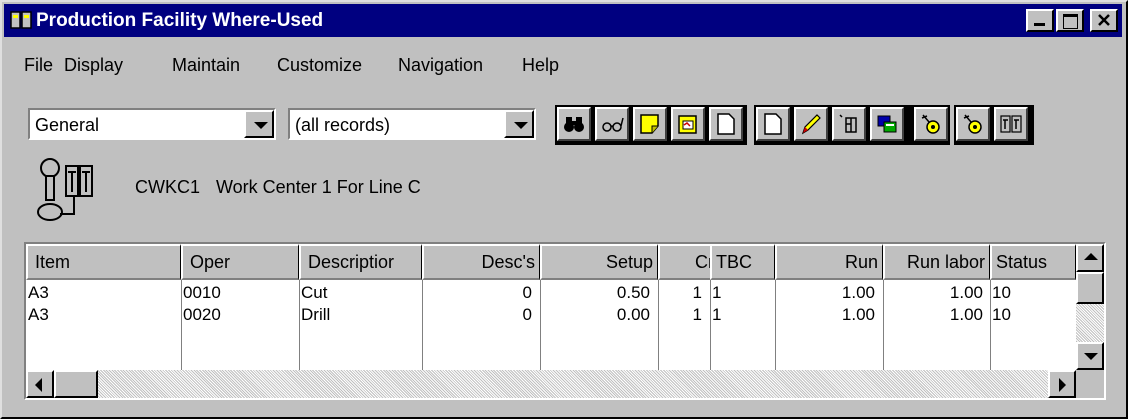 Image resolution: width=1128 pixels, height=419 pixels. I want to click on toolbar-group-edit, so click(852, 125).